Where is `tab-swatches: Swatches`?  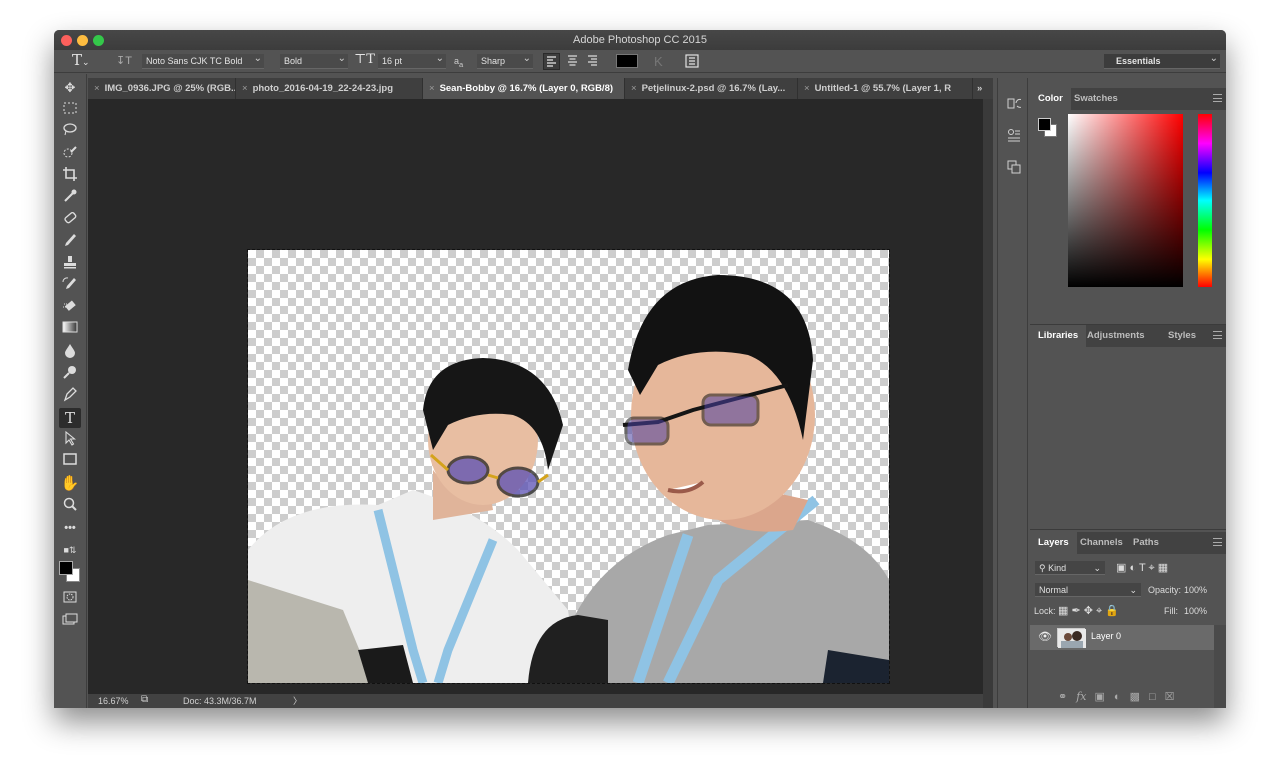
tab-swatches: Swatches is located at coordinates (1096, 99).